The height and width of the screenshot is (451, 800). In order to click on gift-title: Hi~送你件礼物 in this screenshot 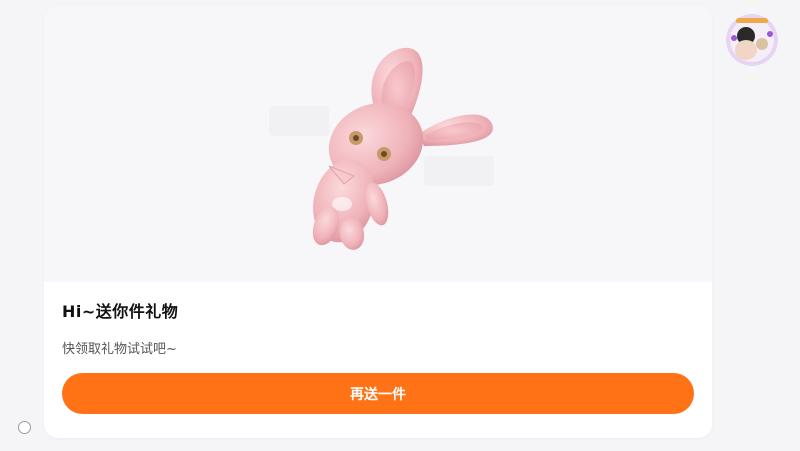, I will do `click(120, 311)`.